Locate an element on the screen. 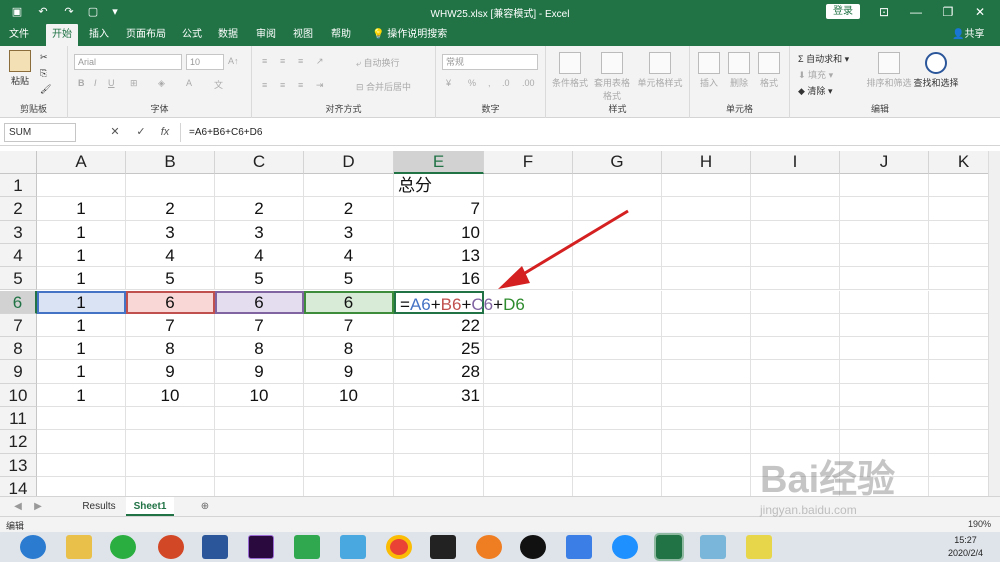  row-header-8: 8 is located at coordinates (18, 349).